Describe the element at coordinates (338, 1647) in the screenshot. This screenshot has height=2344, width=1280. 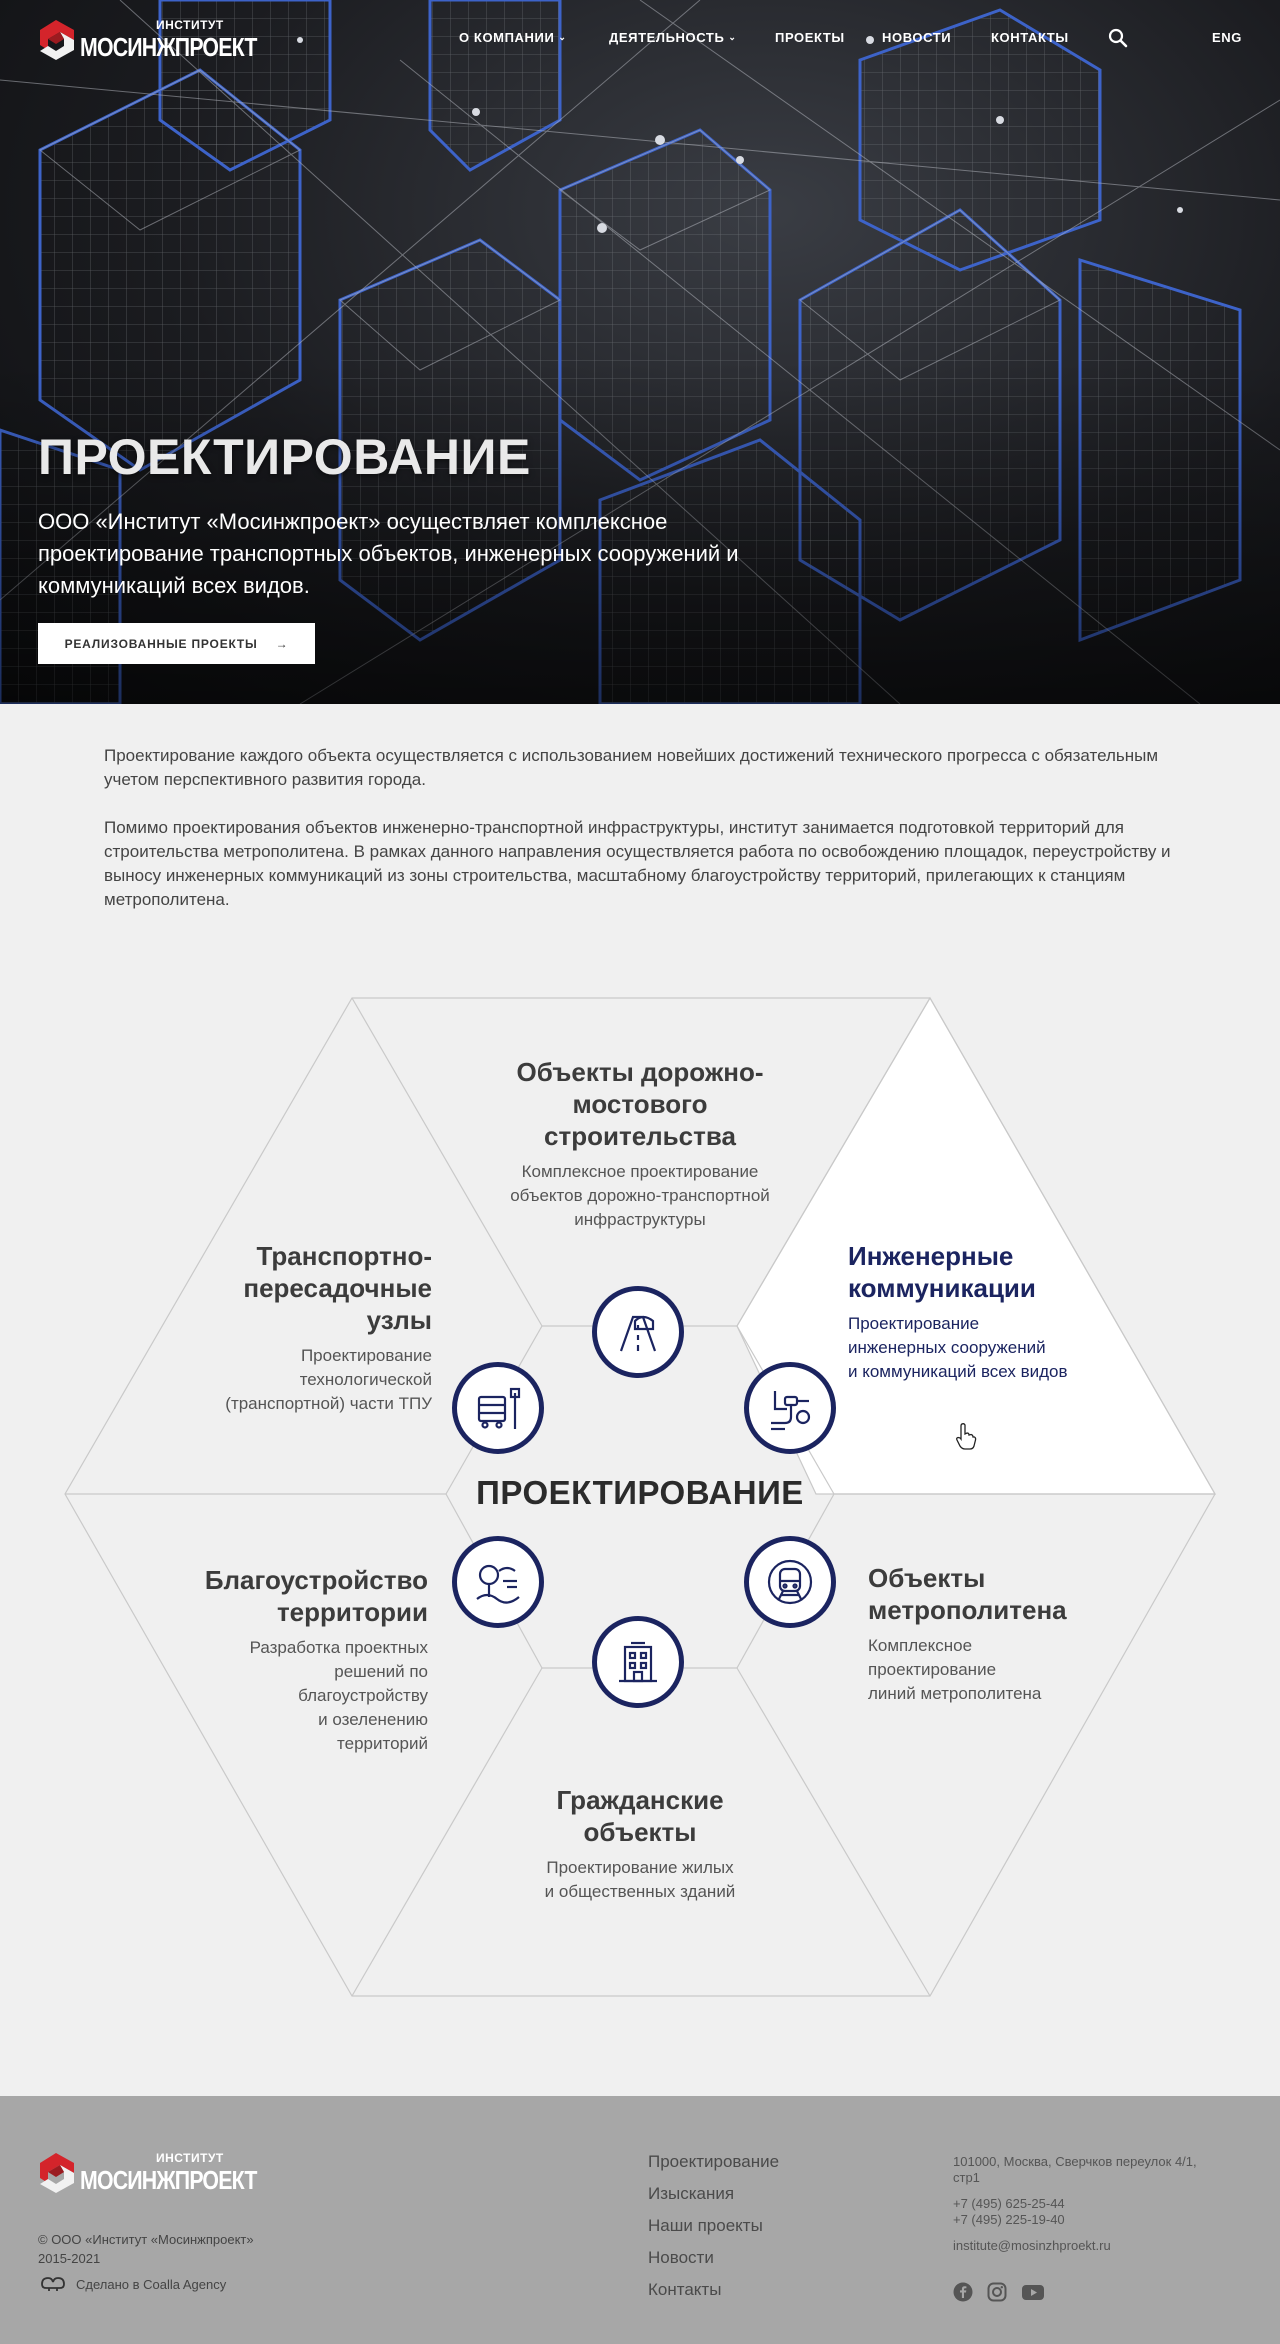
I see `desc-line: Разработка проектных` at that location.